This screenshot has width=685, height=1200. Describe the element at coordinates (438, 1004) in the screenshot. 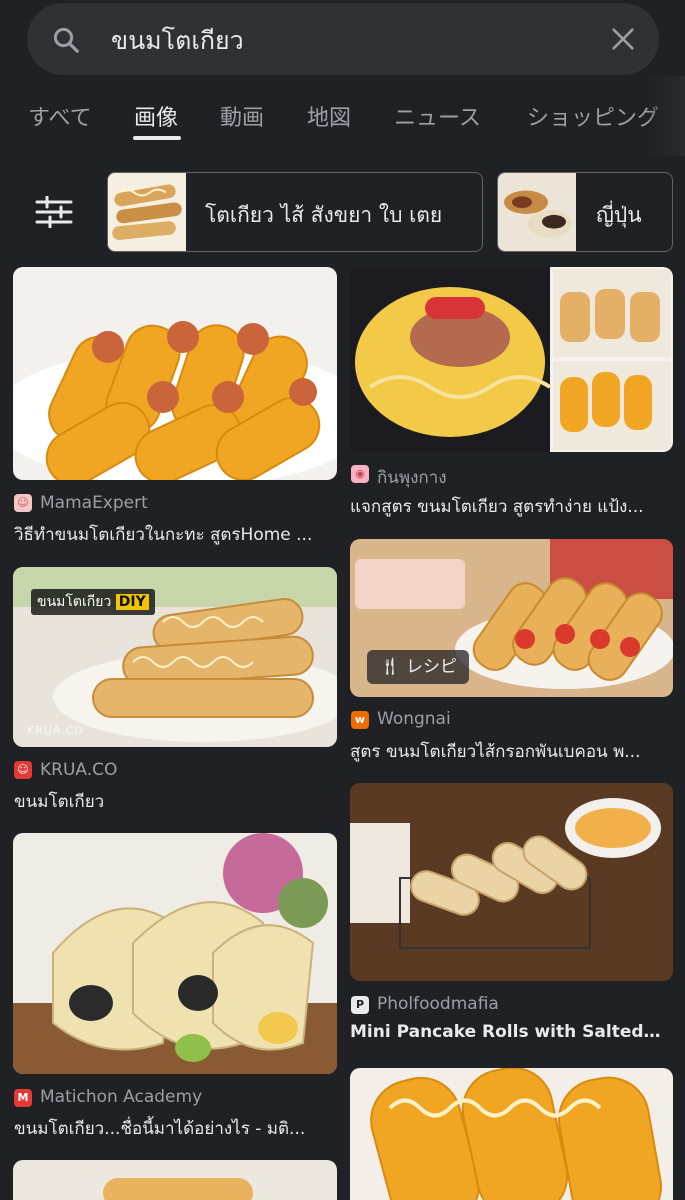

I see `result-source: Pholfoodmafia` at that location.